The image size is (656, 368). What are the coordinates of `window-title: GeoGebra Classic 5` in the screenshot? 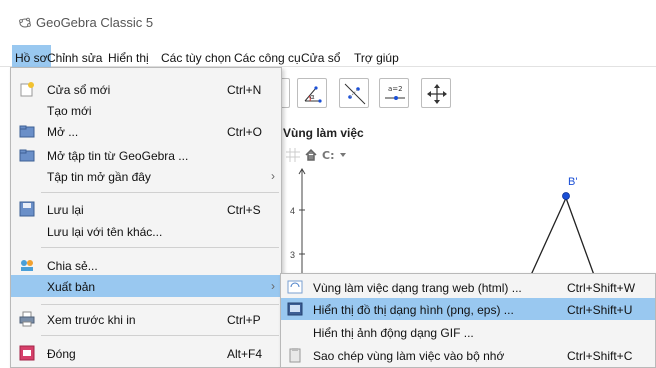 It's located at (95, 22).